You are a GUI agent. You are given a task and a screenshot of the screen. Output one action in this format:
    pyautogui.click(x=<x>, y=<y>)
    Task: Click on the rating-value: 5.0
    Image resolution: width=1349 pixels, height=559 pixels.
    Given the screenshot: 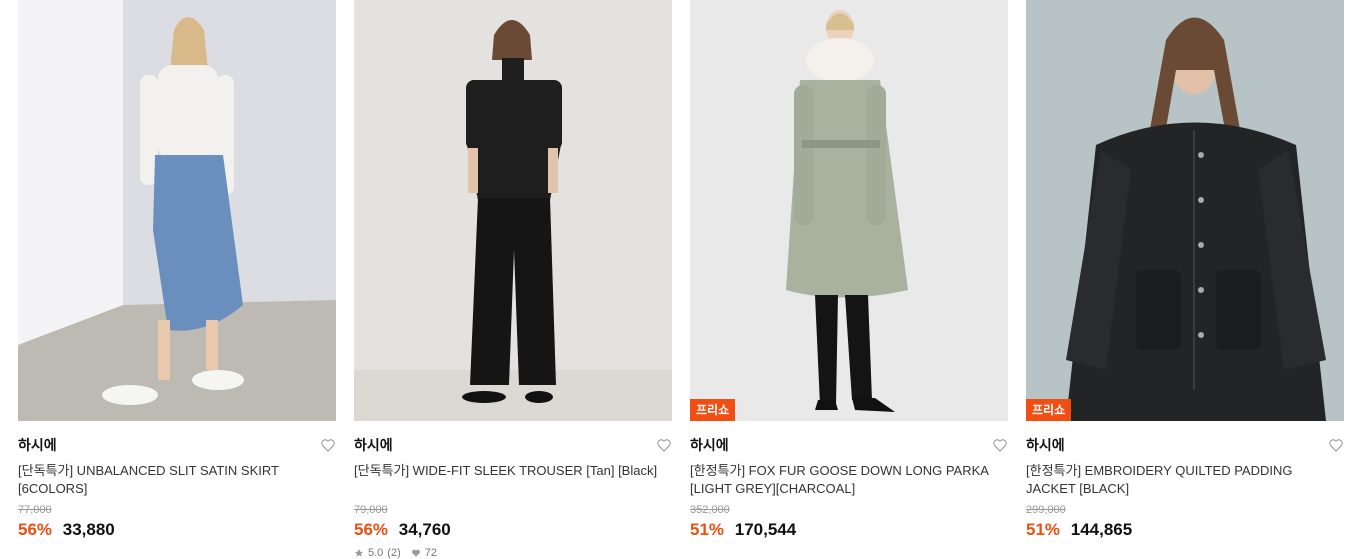 What is the action you would take?
    pyautogui.click(x=376, y=553)
    